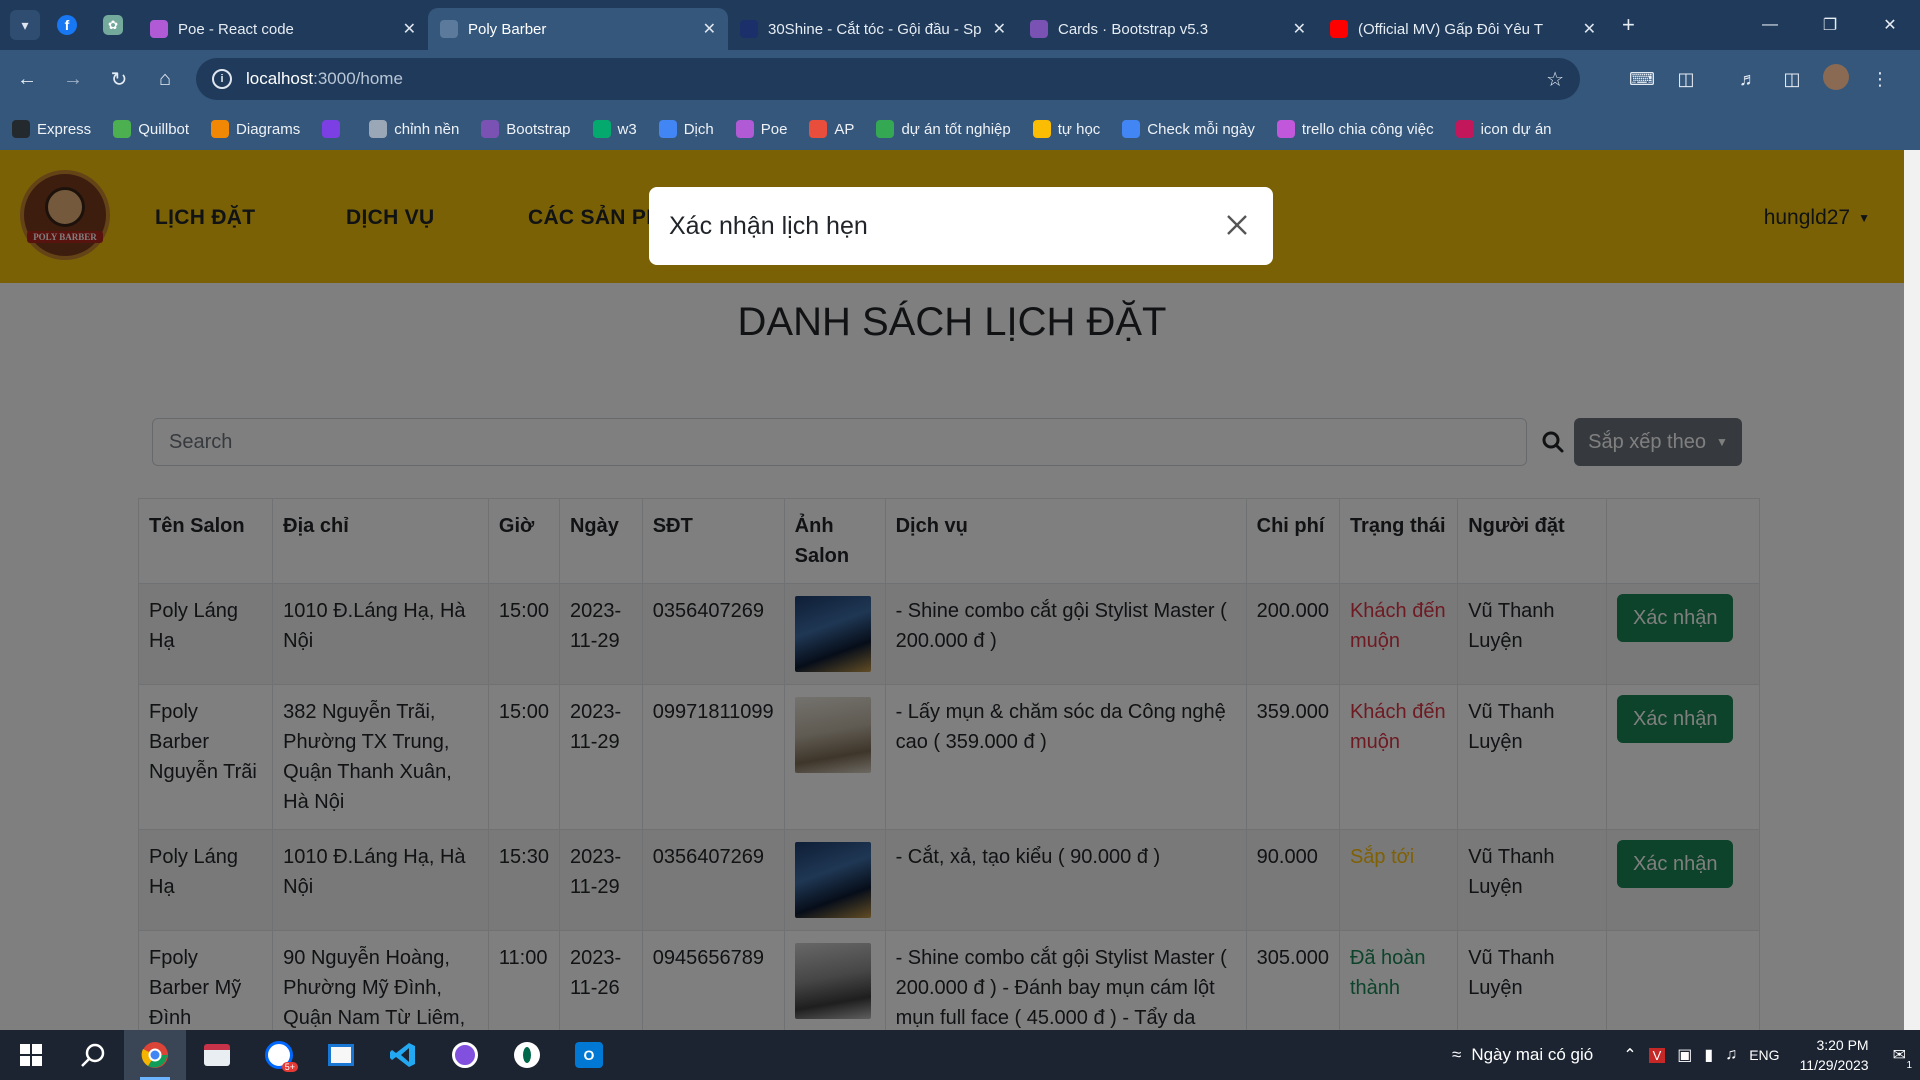 The image size is (1920, 1080). I want to click on globe-icon, so click(449, 29).